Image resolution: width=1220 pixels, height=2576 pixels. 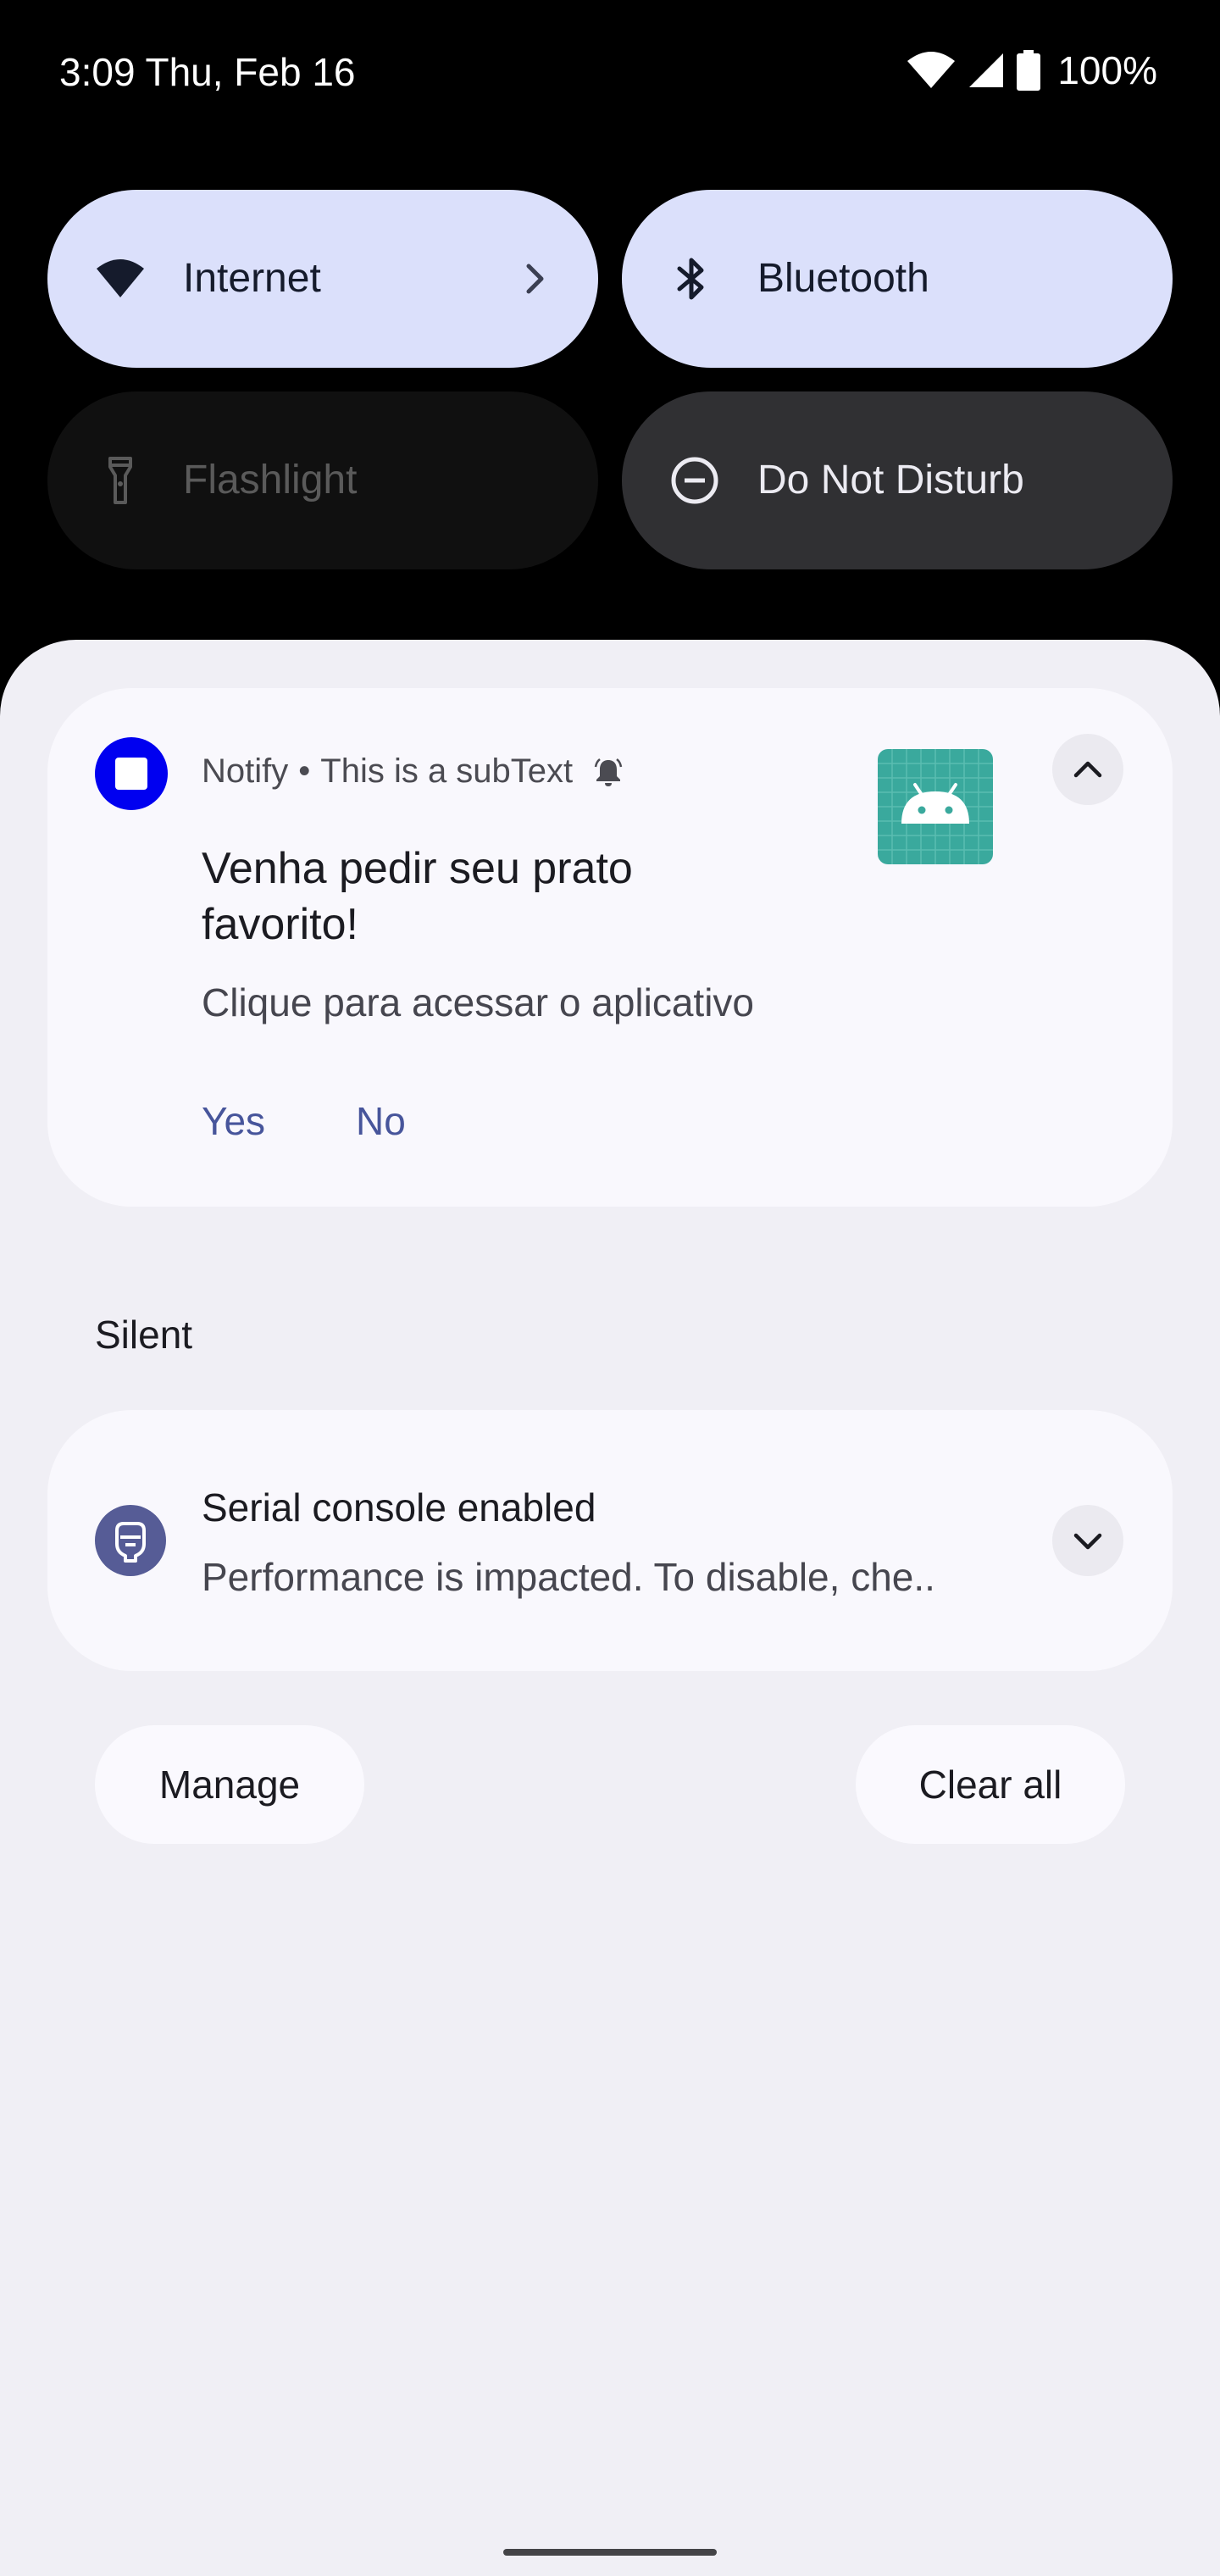 I want to click on status-icons: 100%, so click(x=1032, y=70).